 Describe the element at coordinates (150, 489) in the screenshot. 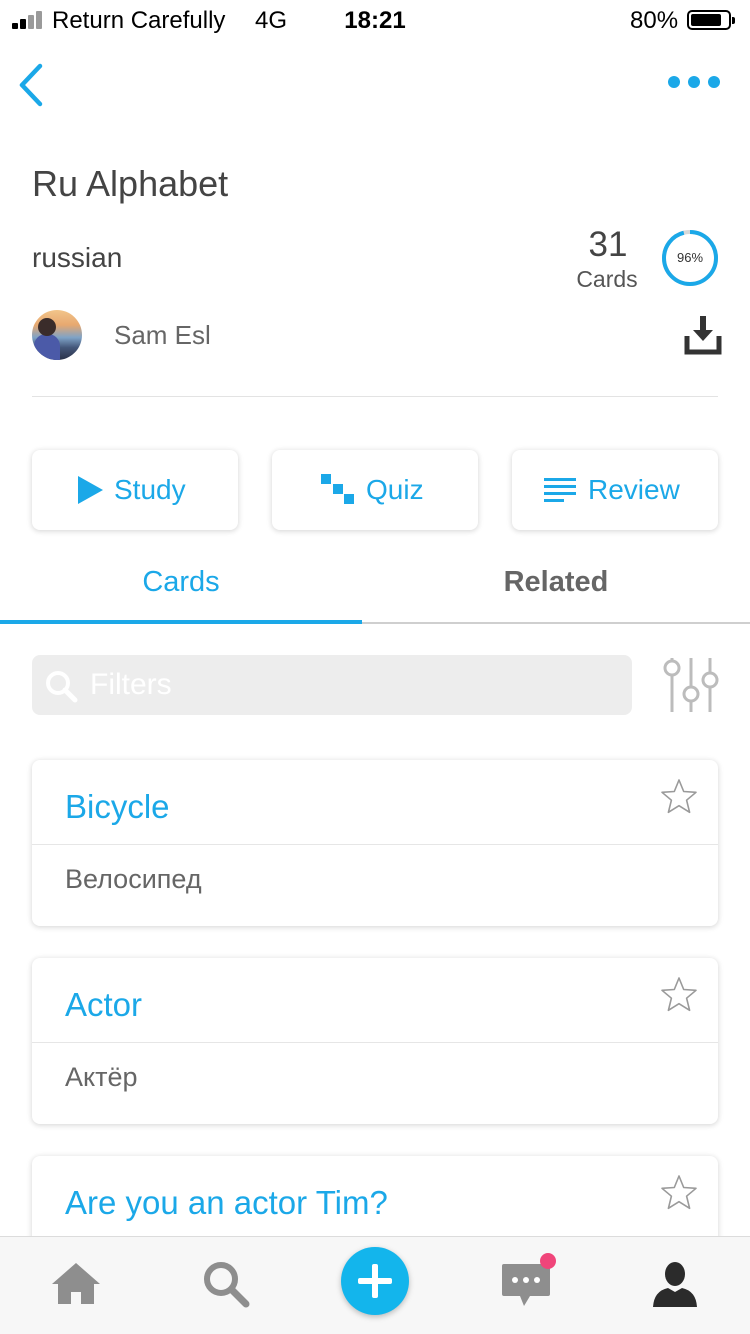

I see `study-label: Study` at that location.